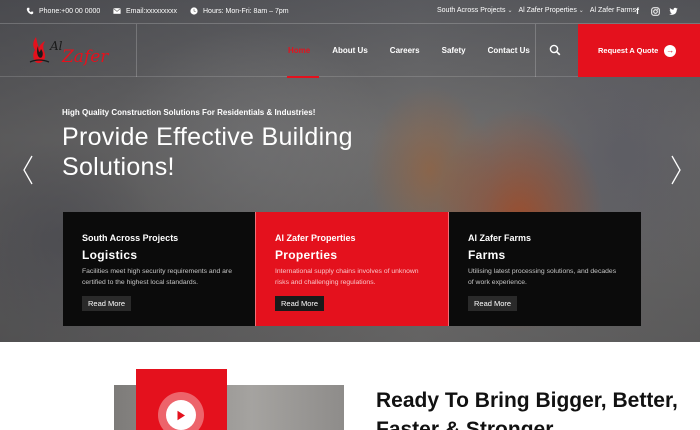  I want to click on email-text: Email:xxxxxxxxx, so click(151, 11).